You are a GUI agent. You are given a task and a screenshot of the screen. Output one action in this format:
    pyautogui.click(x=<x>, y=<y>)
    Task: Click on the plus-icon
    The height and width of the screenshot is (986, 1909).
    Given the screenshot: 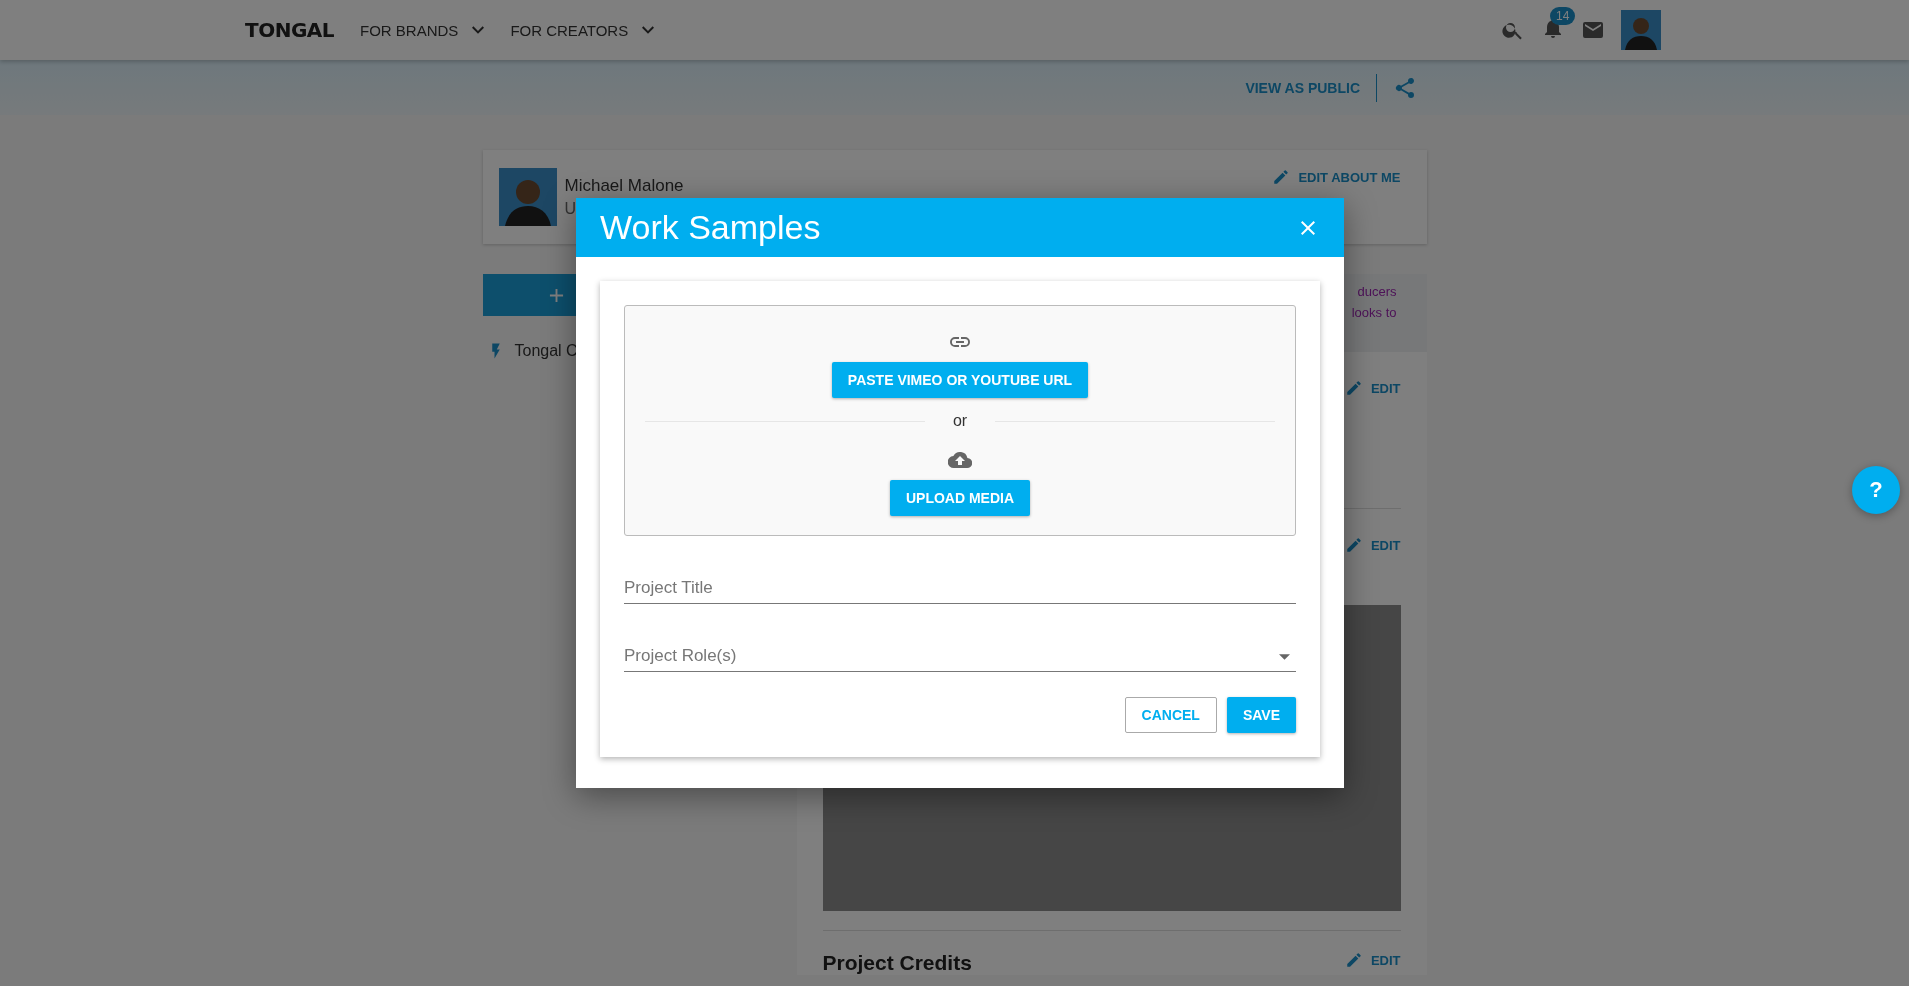 What is the action you would take?
    pyautogui.click(x=556, y=295)
    